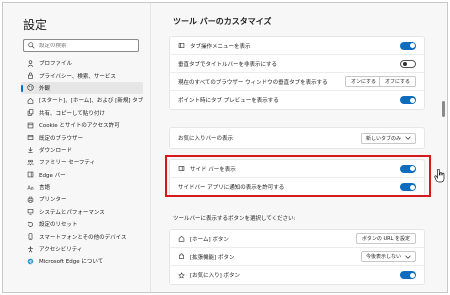 Image resolution: width=450 pixels, height=295 pixels. What do you see at coordinates (439, 176) in the screenshot?
I see `hand-cursor-icon` at bounding box center [439, 176].